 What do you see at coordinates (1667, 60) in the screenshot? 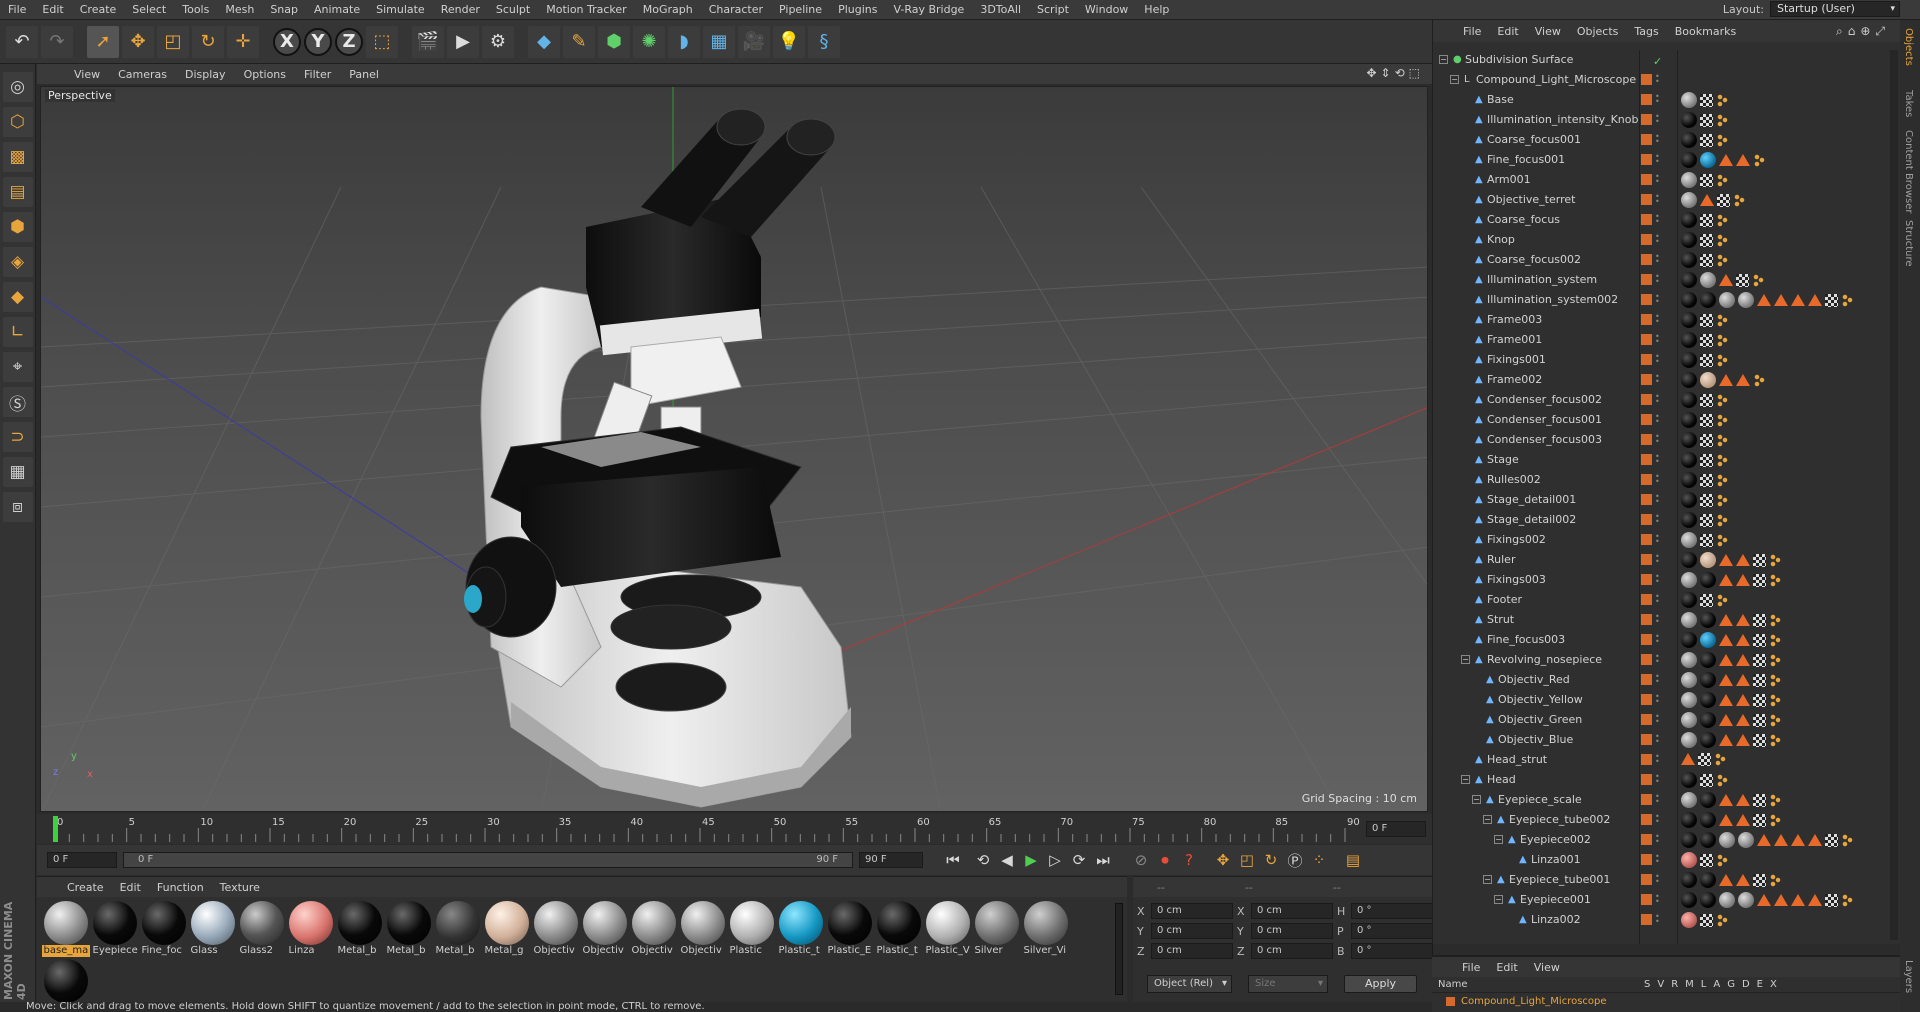
I see `object-row: − ● Subdivision Surface ✓` at bounding box center [1667, 60].